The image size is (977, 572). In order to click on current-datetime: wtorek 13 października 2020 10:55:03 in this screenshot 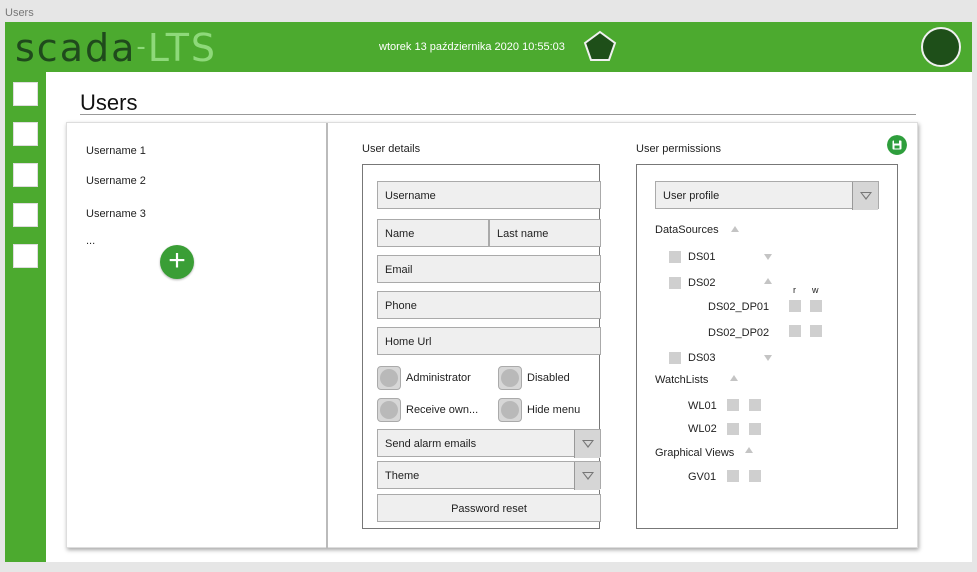, I will do `click(472, 47)`.